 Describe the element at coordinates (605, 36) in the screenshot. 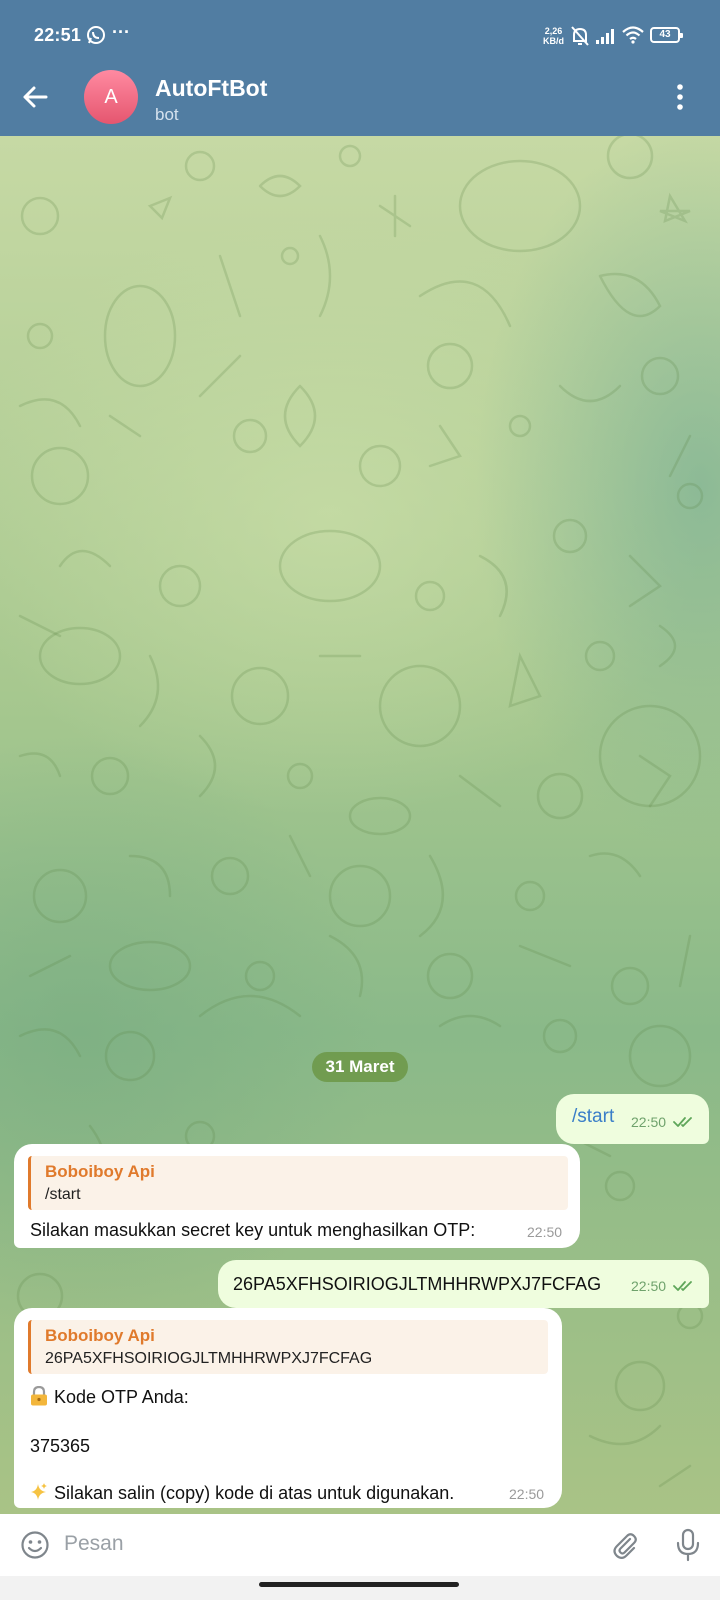

I see `signal-icon` at that location.